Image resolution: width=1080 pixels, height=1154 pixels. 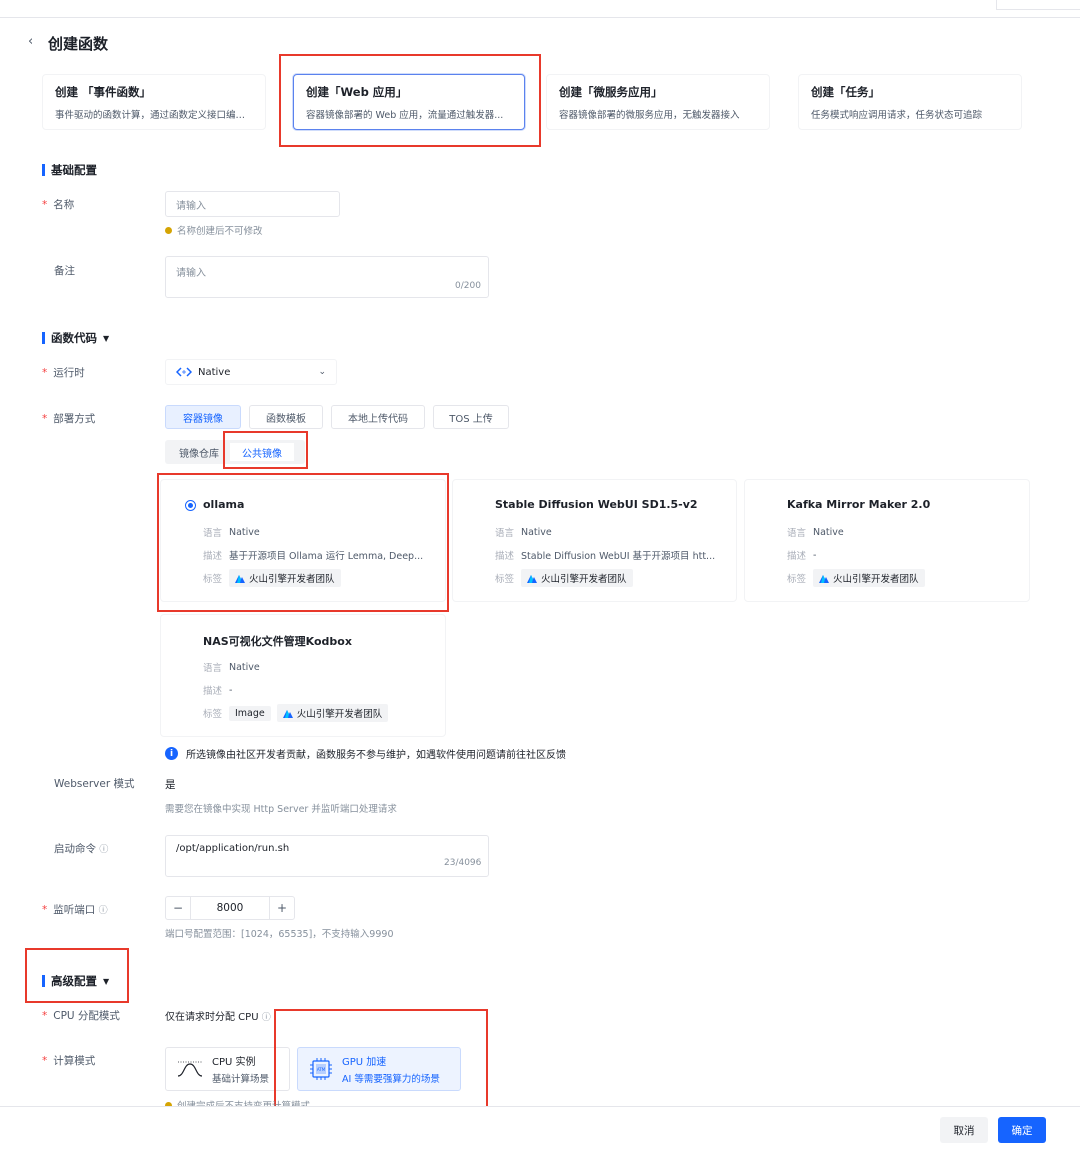 I want to click on minus-button: −, so click(x=178, y=908).